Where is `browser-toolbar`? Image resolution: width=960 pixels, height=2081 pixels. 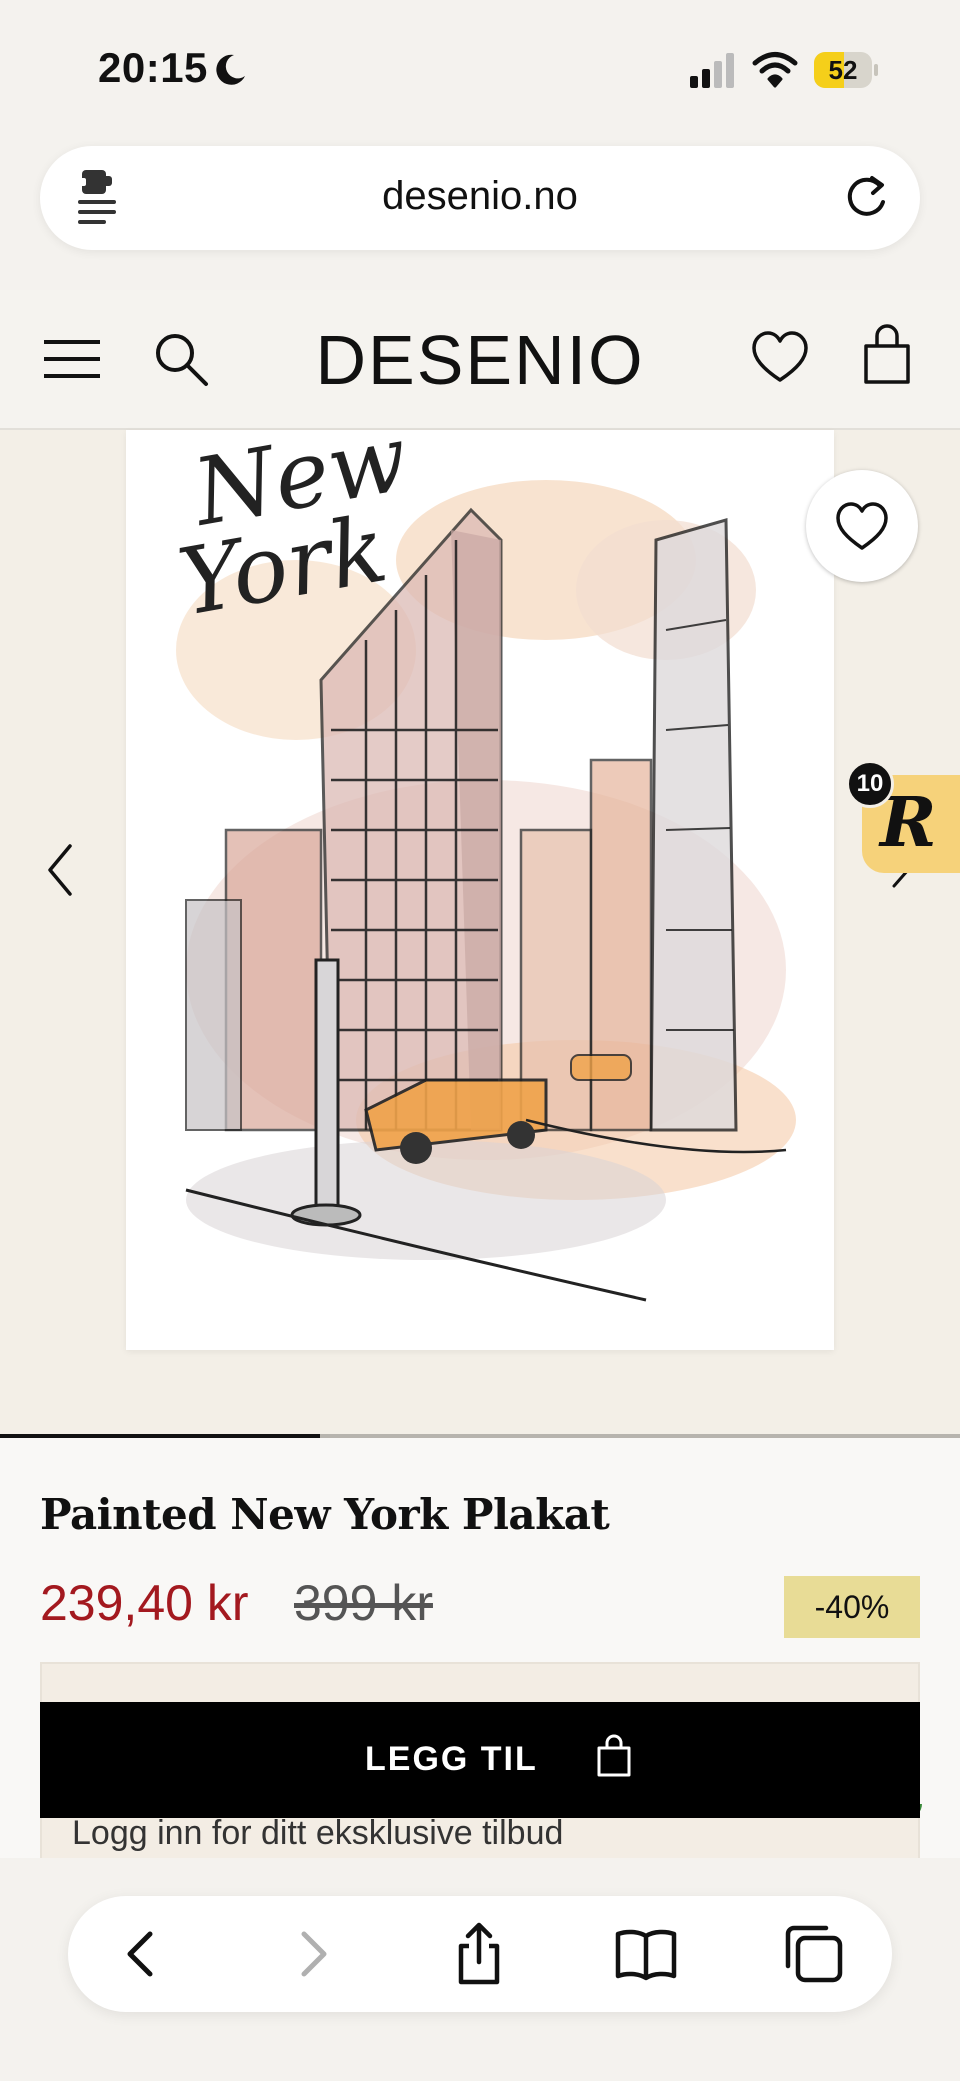
browser-toolbar is located at coordinates (480, 1954).